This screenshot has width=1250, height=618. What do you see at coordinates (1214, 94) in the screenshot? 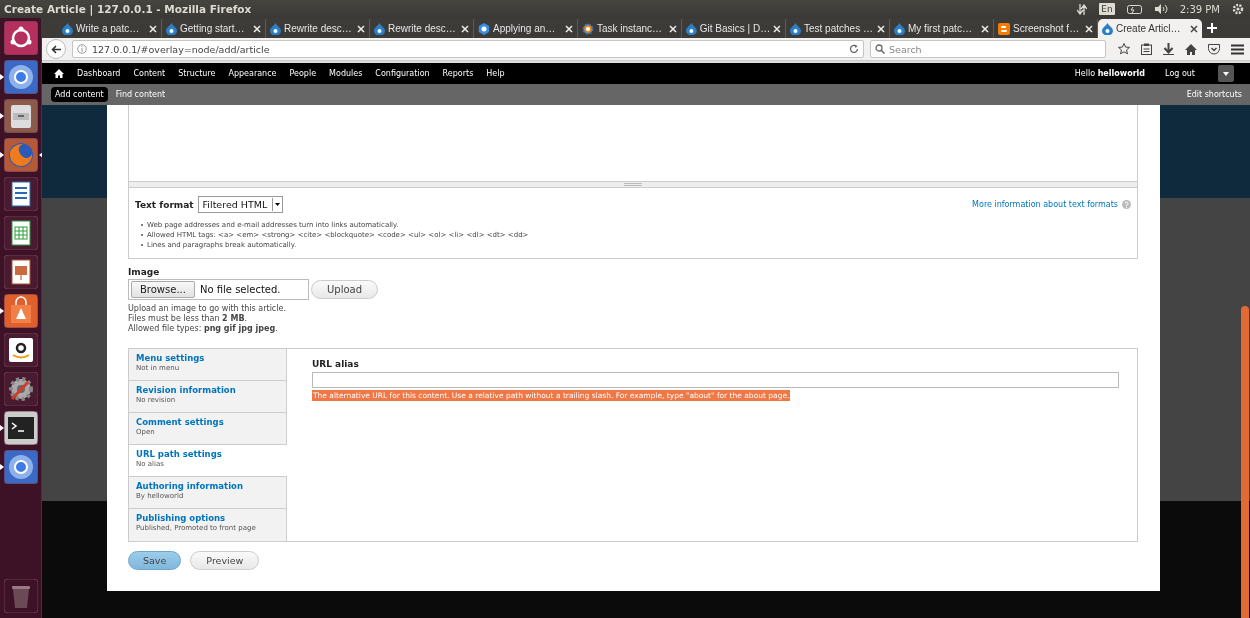
I see `edit-shortcuts-link: Edit shortcuts` at bounding box center [1214, 94].